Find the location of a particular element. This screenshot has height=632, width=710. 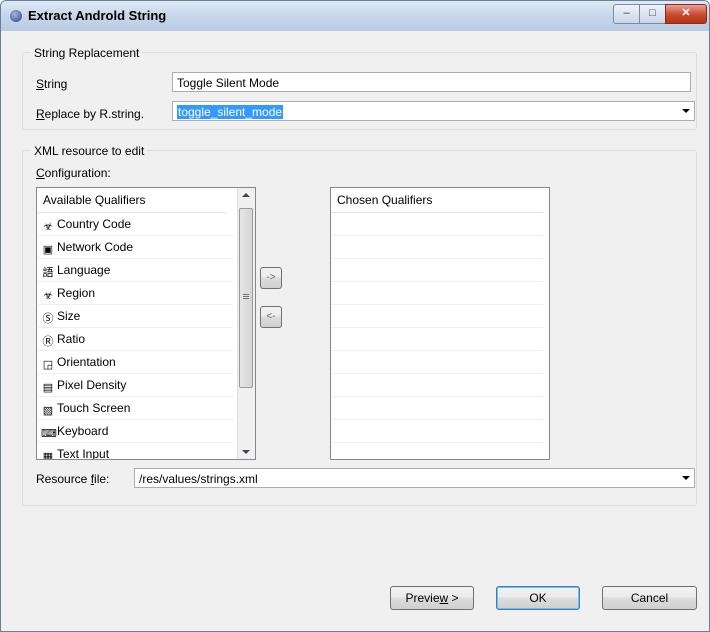

available-qualifier-item: 語 Language is located at coordinates (135, 270).